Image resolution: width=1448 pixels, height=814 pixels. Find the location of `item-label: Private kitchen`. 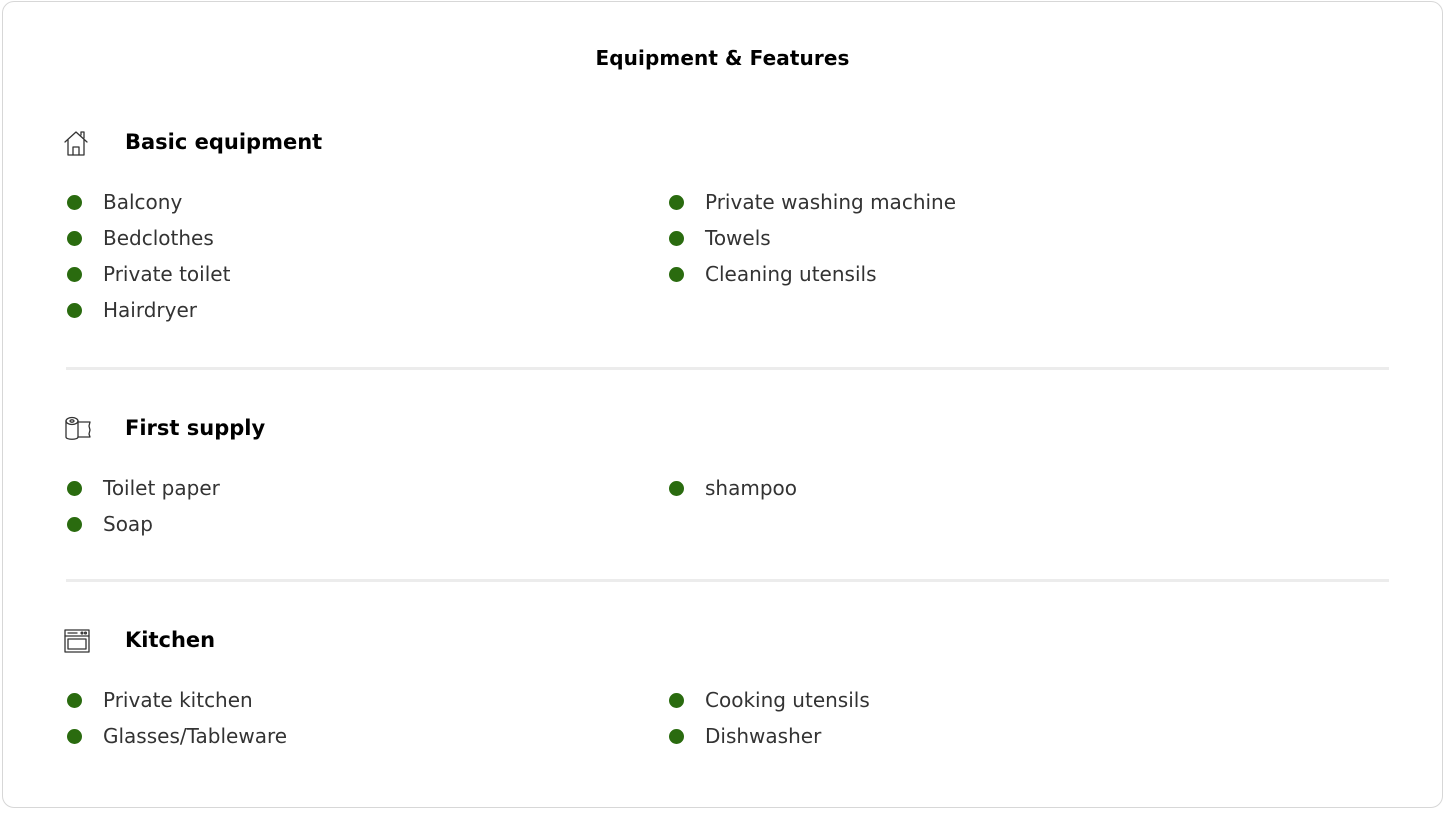

item-label: Private kitchen is located at coordinates (178, 700).